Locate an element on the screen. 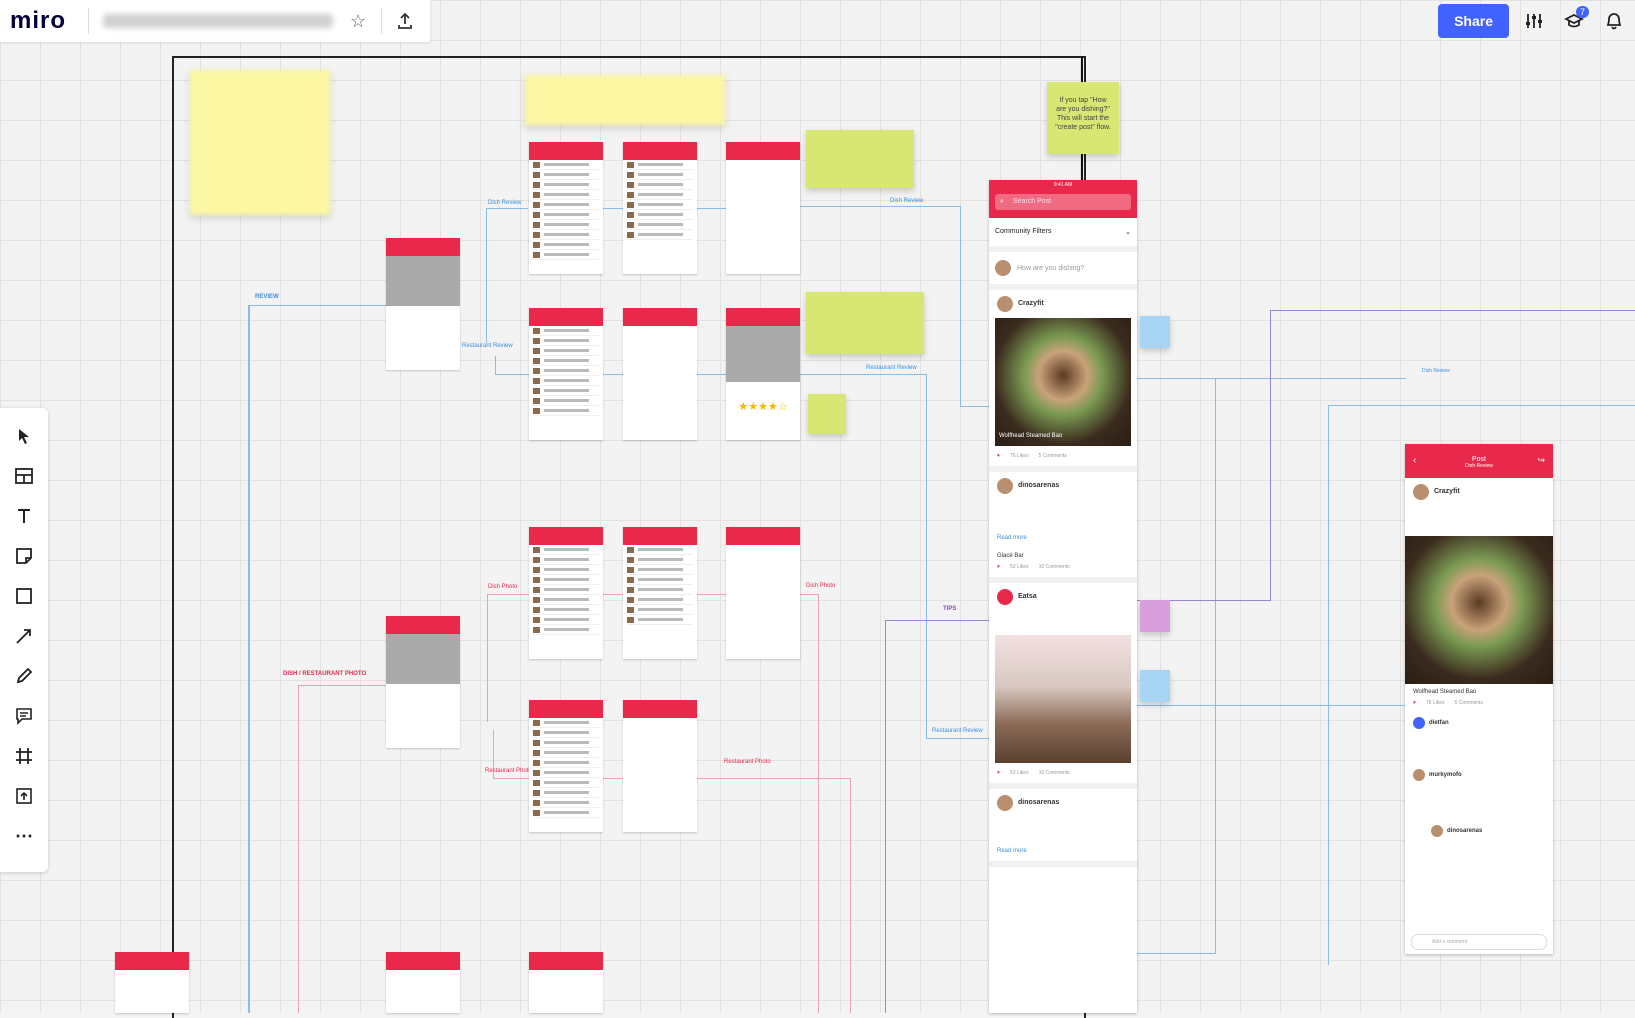  screen-restaurant-review-post is located at coordinates (660, 374).